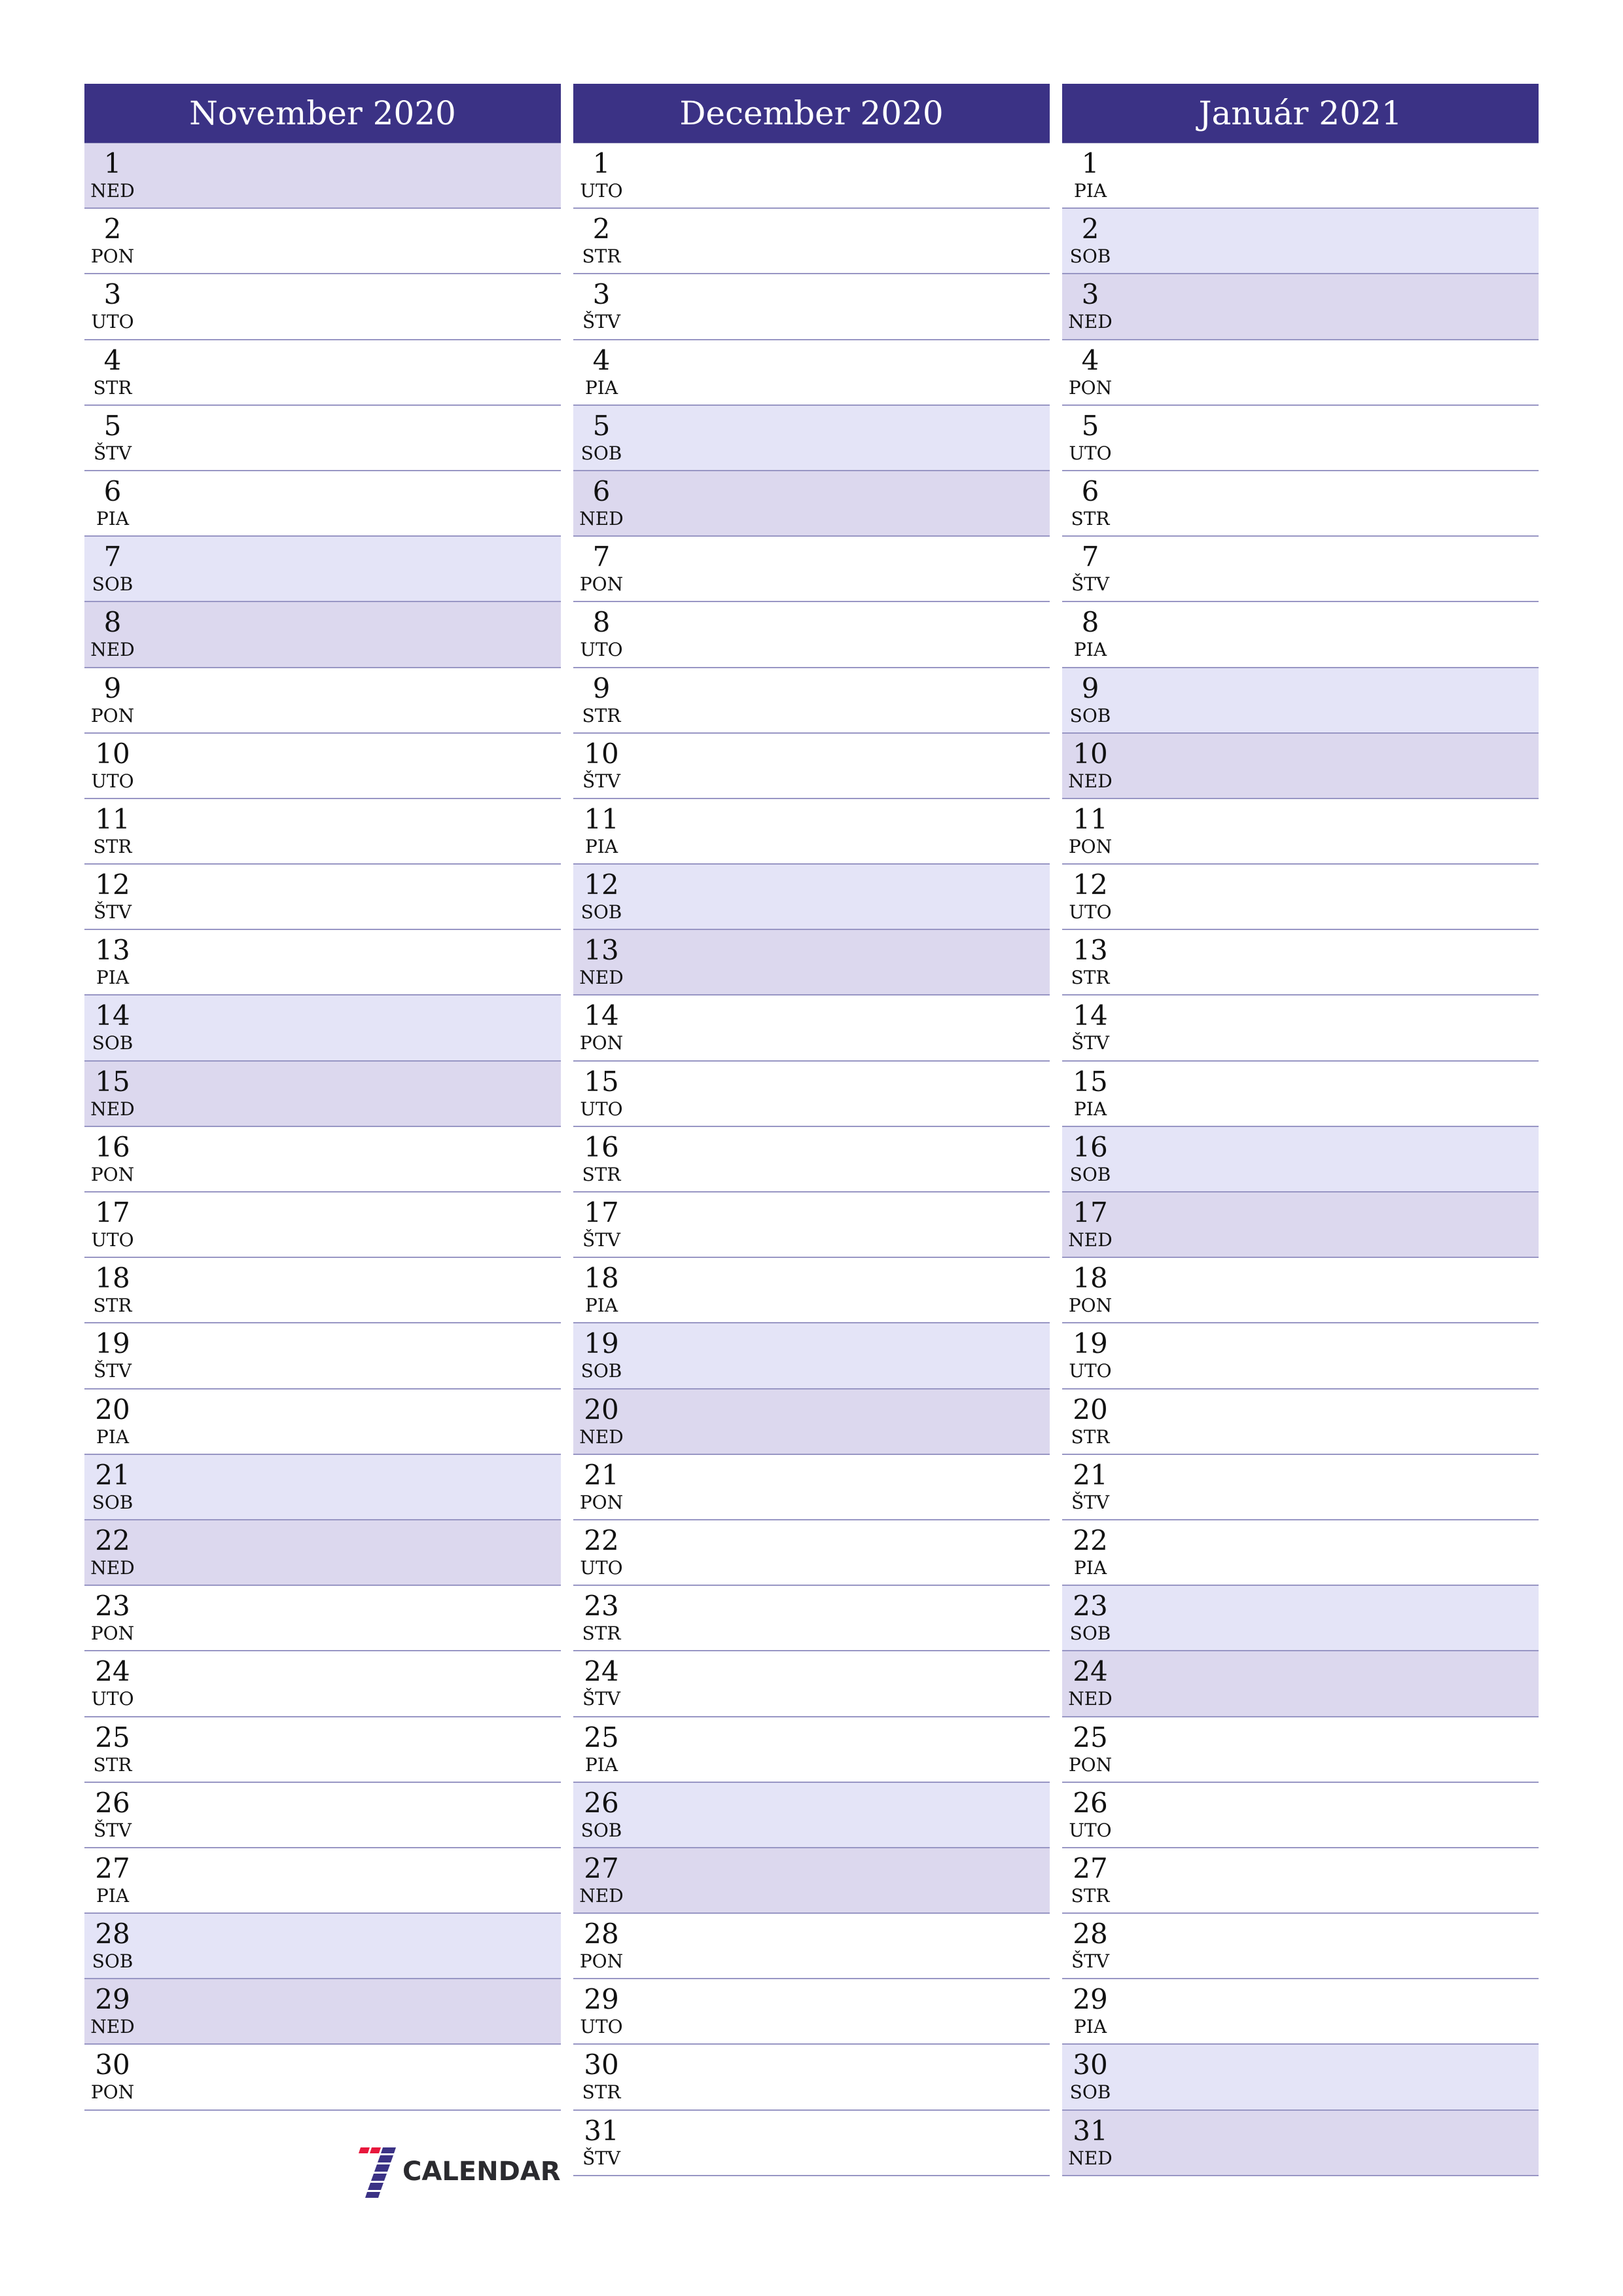 The width and height of the screenshot is (1623, 2296). I want to click on day-number: 30, so click(1090, 2065).